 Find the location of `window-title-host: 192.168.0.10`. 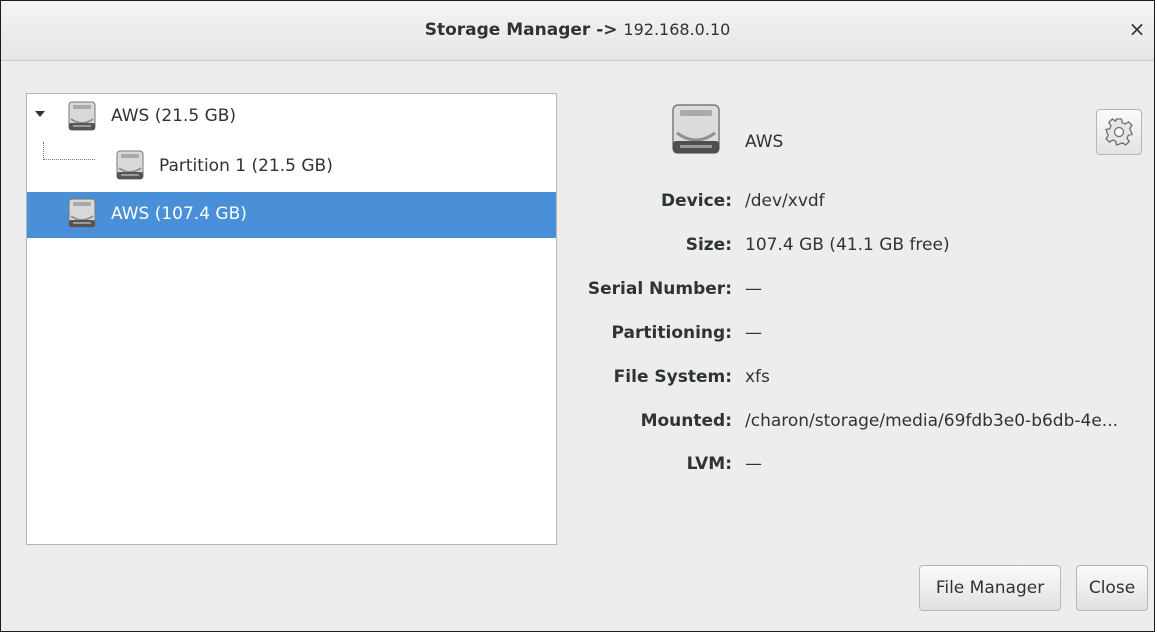

window-title-host: 192.168.0.10 is located at coordinates (677, 29).